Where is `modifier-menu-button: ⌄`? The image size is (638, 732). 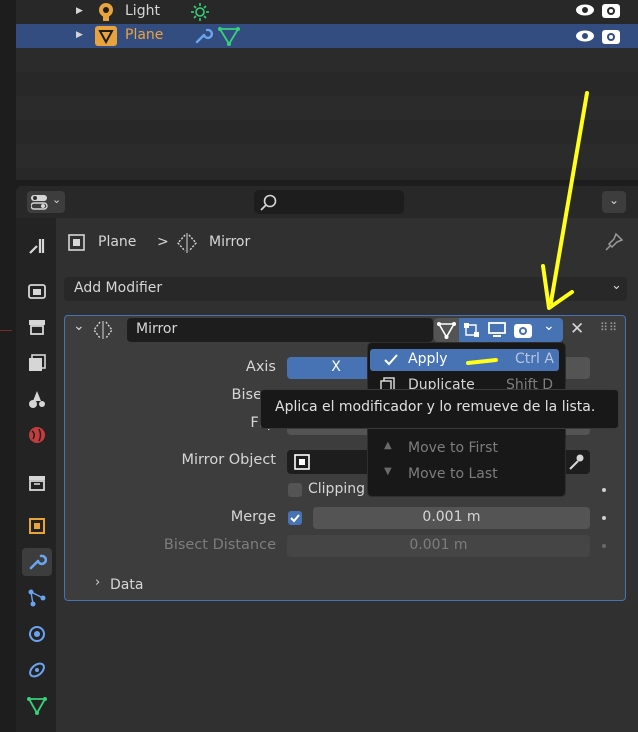 modifier-menu-button: ⌄ is located at coordinates (550, 330).